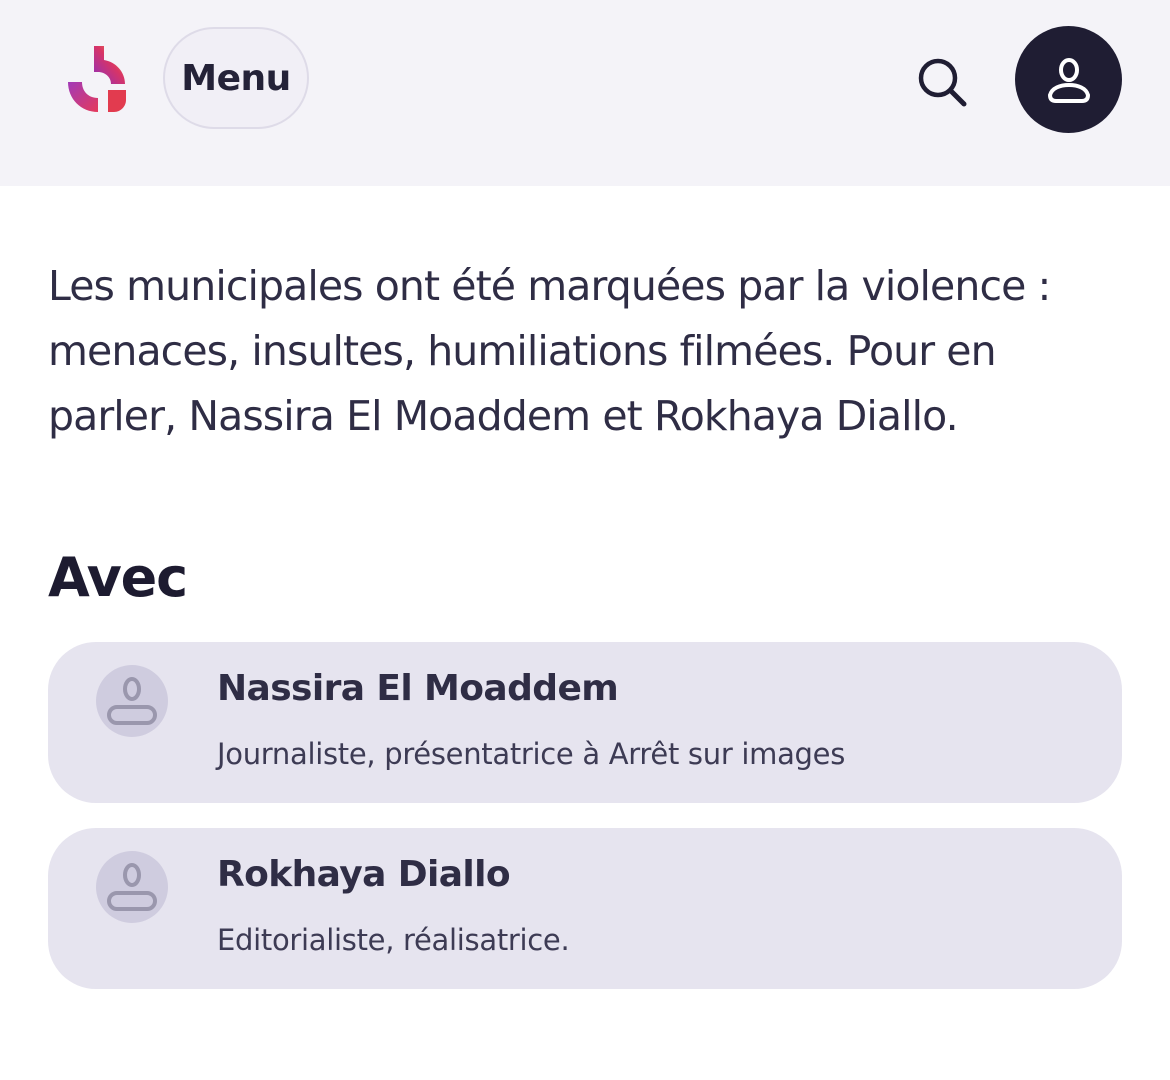 The image size is (1170, 1080). I want to click on menu-button-label: Menu, so click(236, 78).